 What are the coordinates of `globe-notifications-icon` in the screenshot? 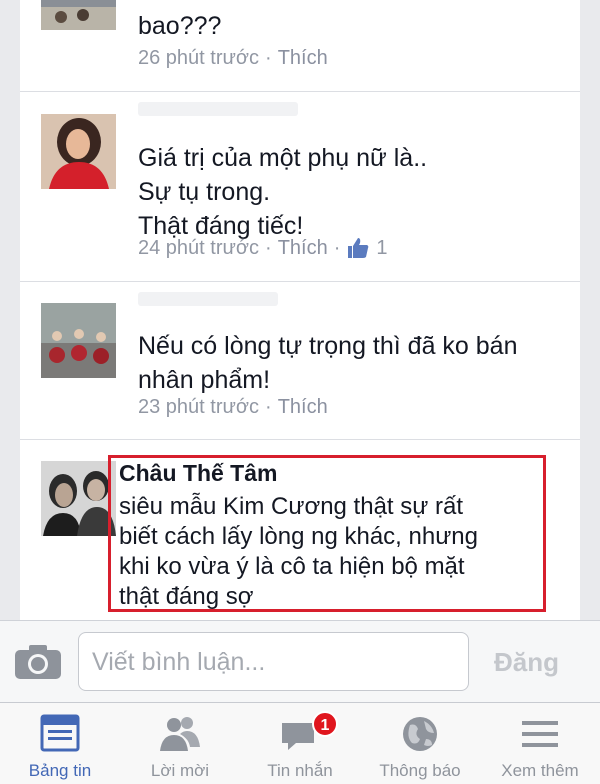 It's located at (420, 734).